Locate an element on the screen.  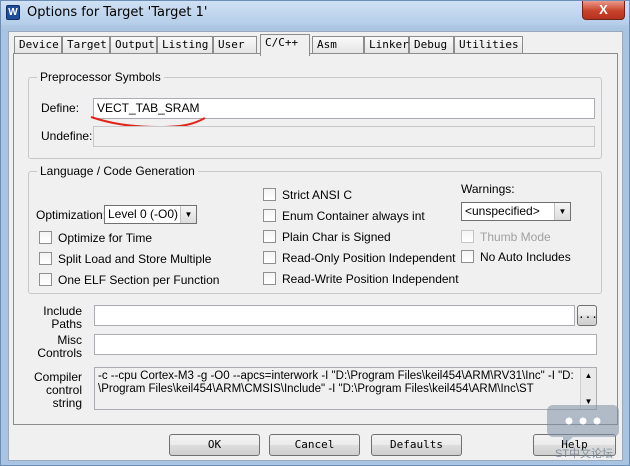
ro-position-independent-checkbox: Read-Only Position Independent is located at coordinates (359, 259).